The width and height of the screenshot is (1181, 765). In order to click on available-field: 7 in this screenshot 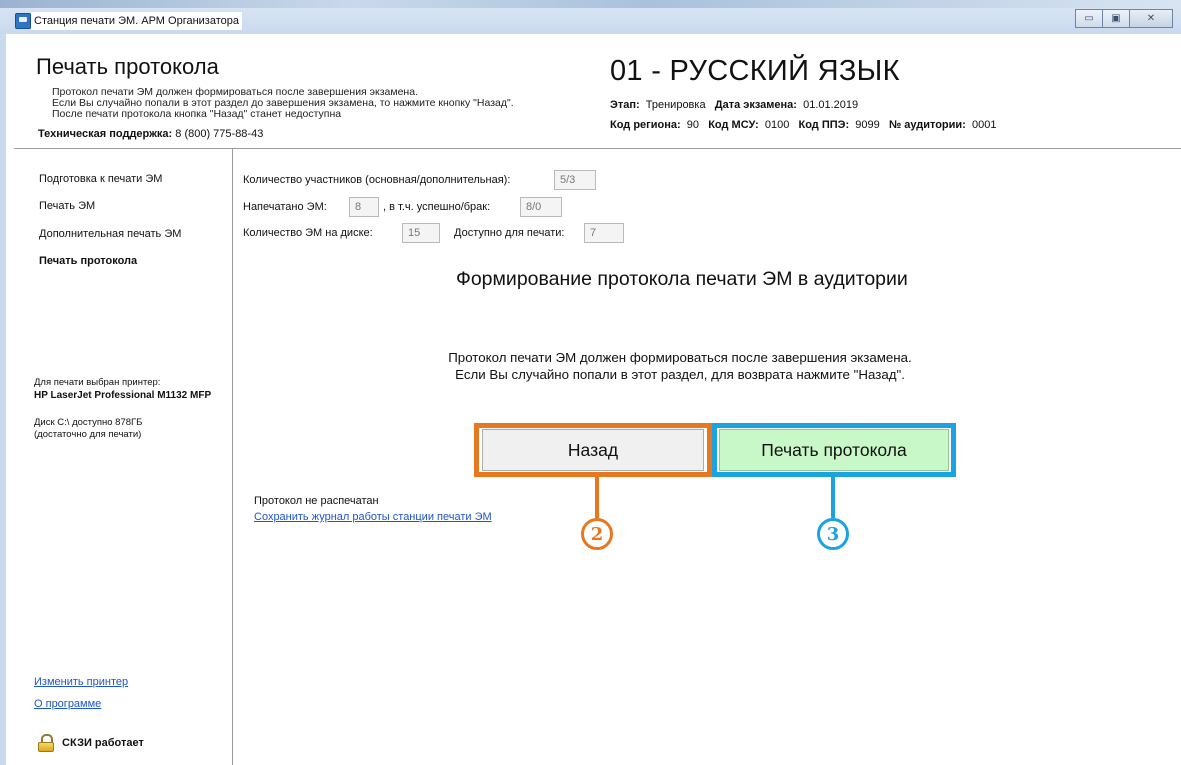, I will do `click(604, 233)`.